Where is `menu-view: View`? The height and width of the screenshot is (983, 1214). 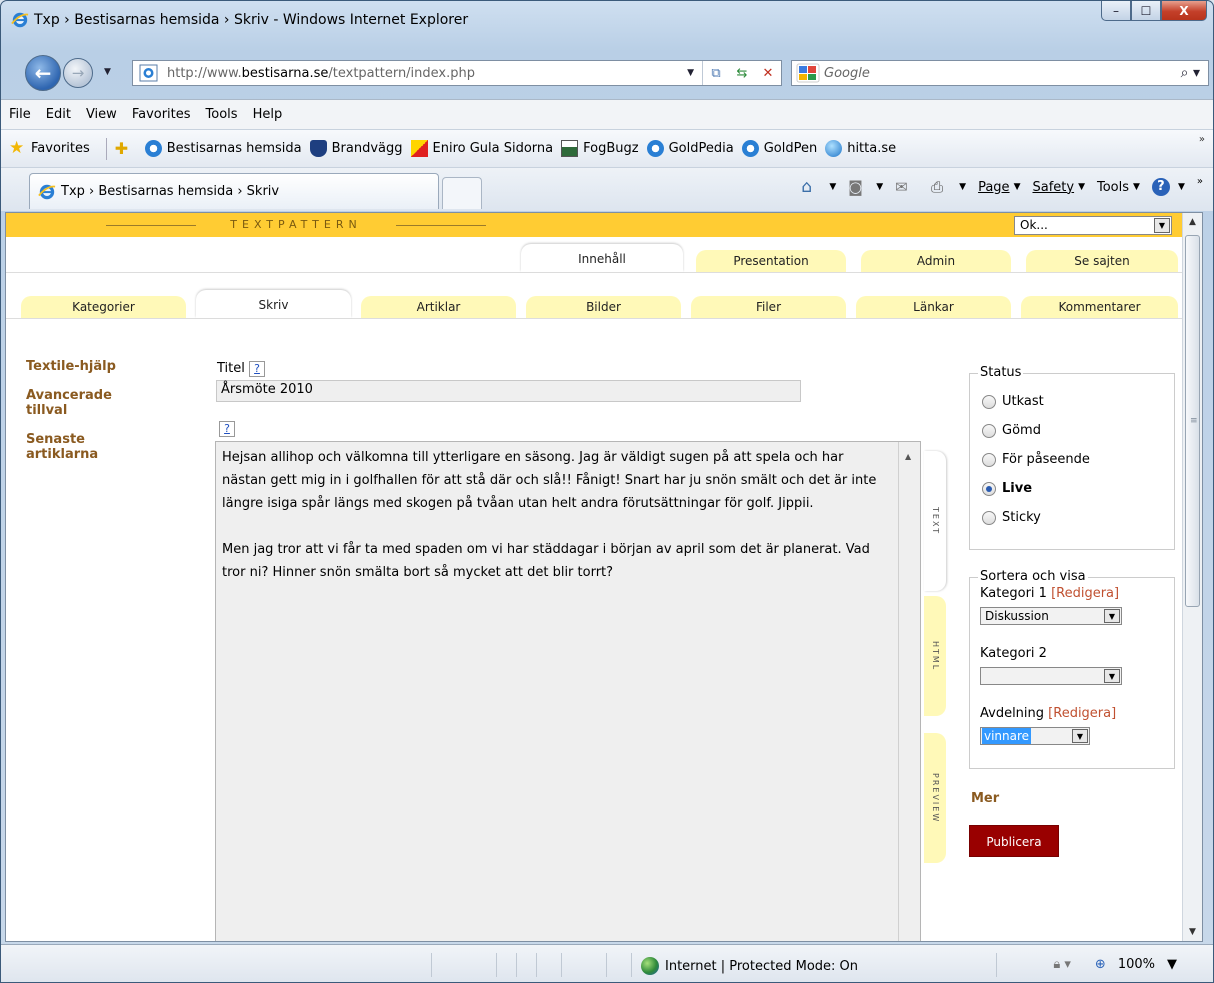 menu-view: View is located at coordinates (101, 114).